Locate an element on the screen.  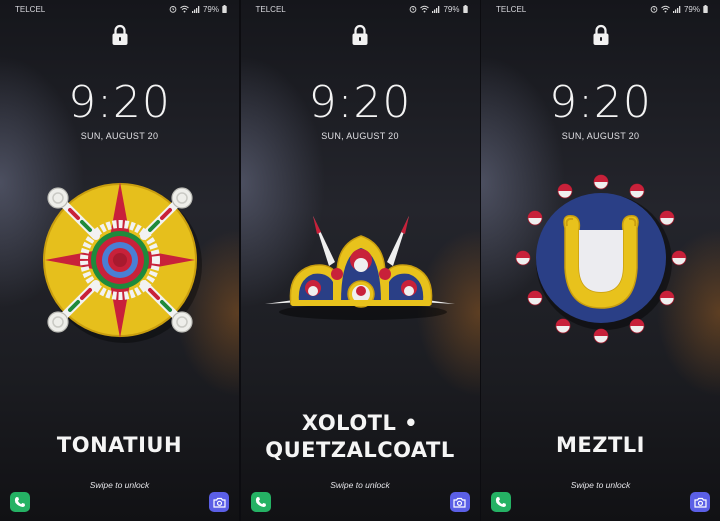
emblem-title: TONATIUH is located at coordinates (119, 445).